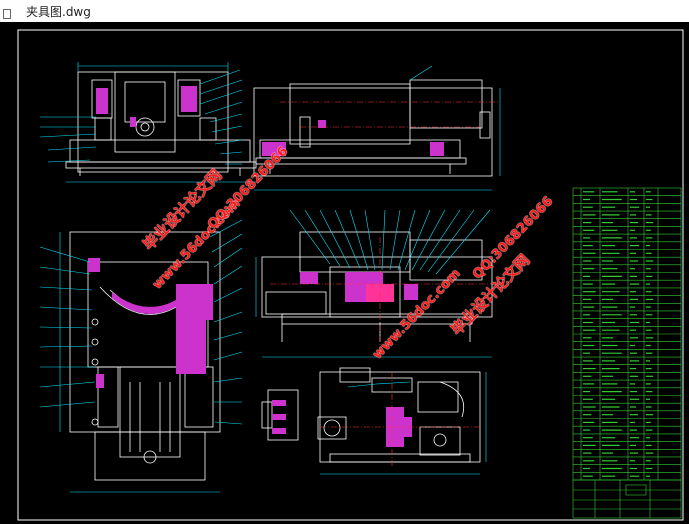 The image size is (689, 524). Describe the element at coordinates (58, 12) in the screenshot. I see `file-name: 夹具图.dwg` at that location.